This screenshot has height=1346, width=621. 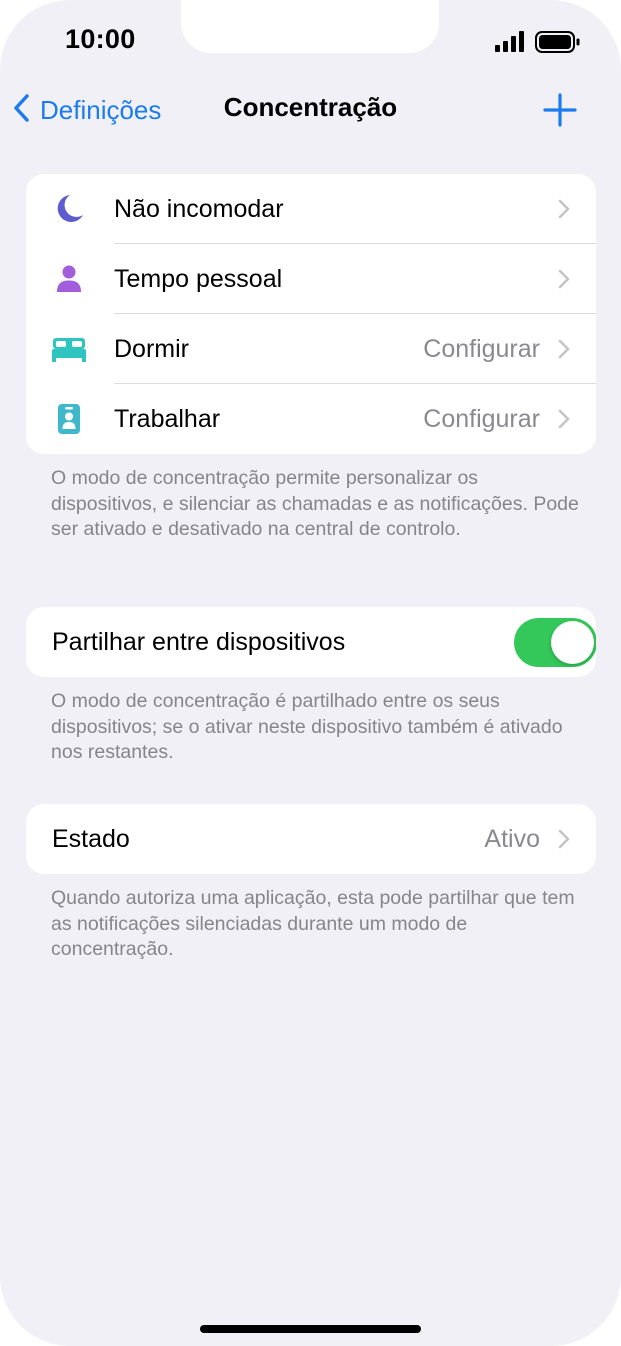 I want to click on share-devices-label: Partilhar entre dispositivos, so click(x=199, y=642).